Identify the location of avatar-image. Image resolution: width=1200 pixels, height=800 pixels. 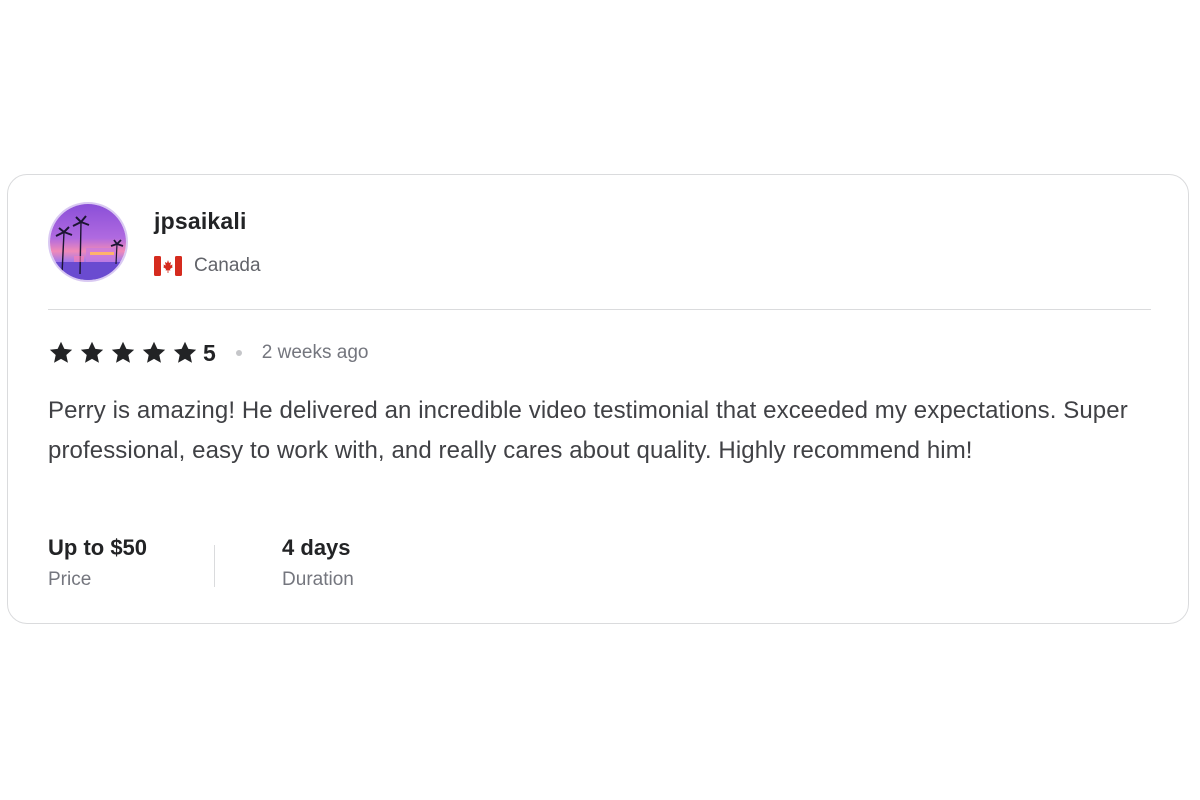
(88, 242).